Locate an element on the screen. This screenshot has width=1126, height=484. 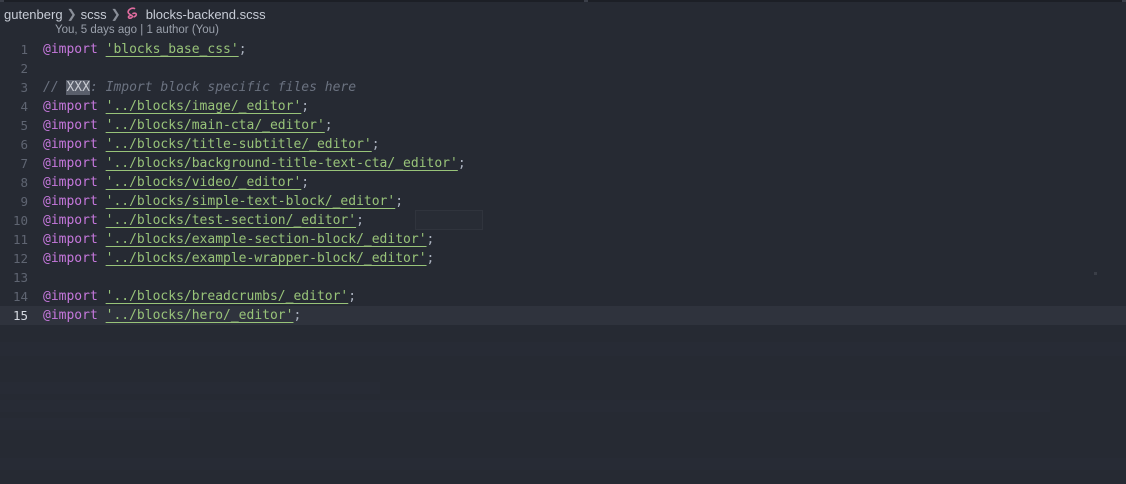
ghost-dot is located at coordinates (1095, 273).